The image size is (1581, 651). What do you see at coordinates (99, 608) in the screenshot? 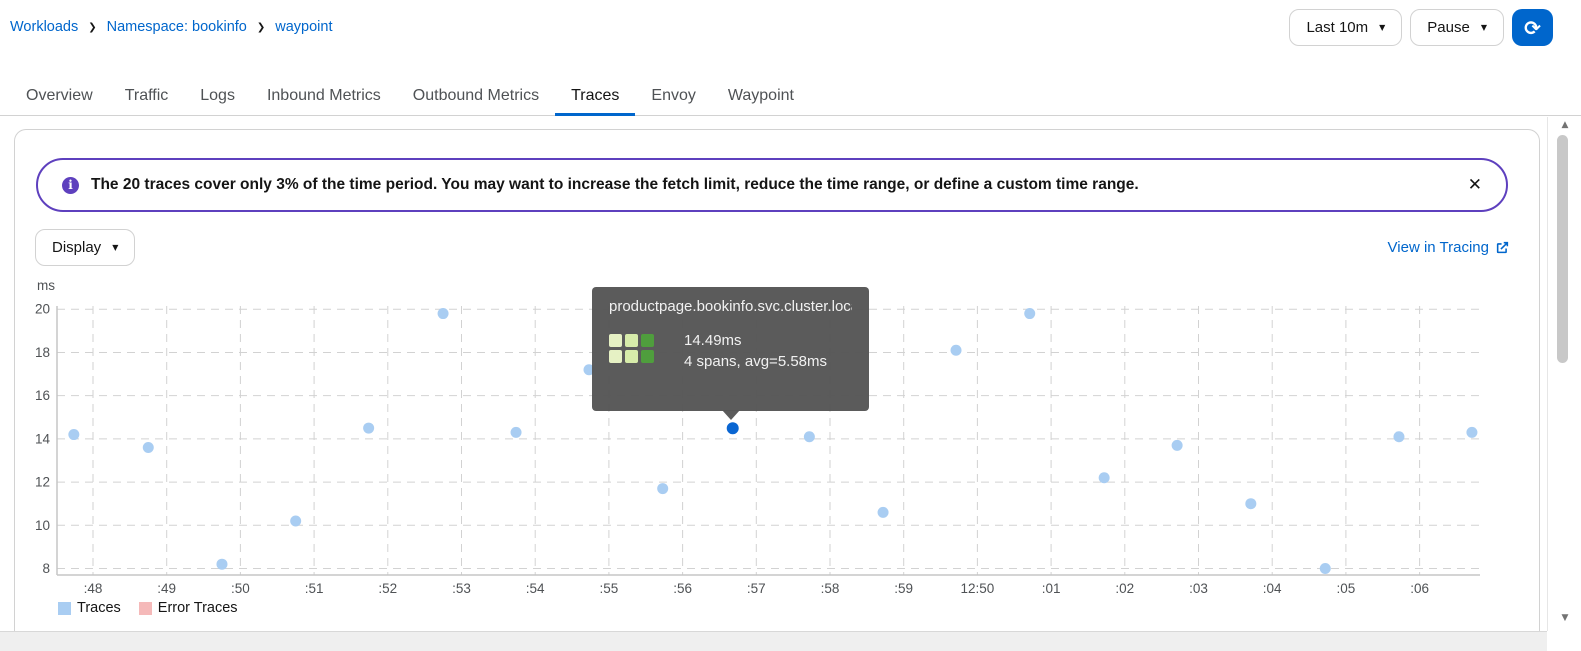
I see `legend-label: Traces` at bounding box center [99, 608].